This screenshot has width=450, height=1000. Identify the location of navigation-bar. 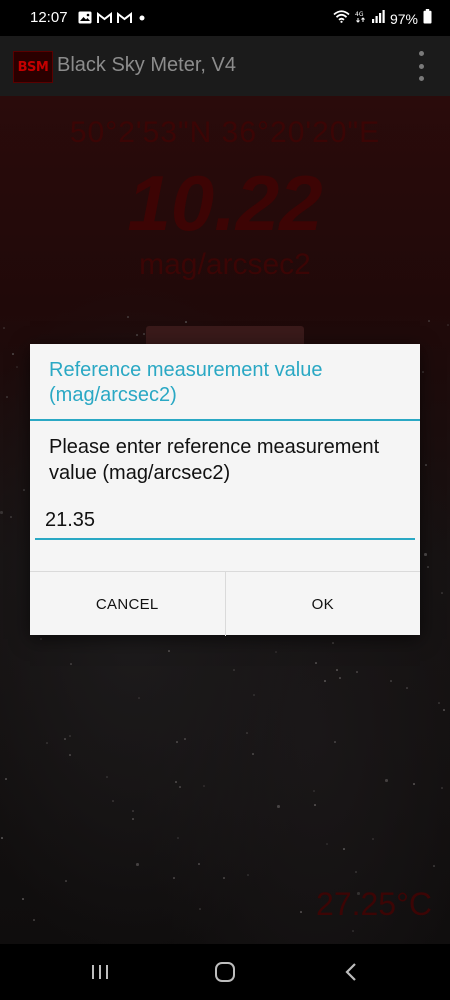
(225, 972).